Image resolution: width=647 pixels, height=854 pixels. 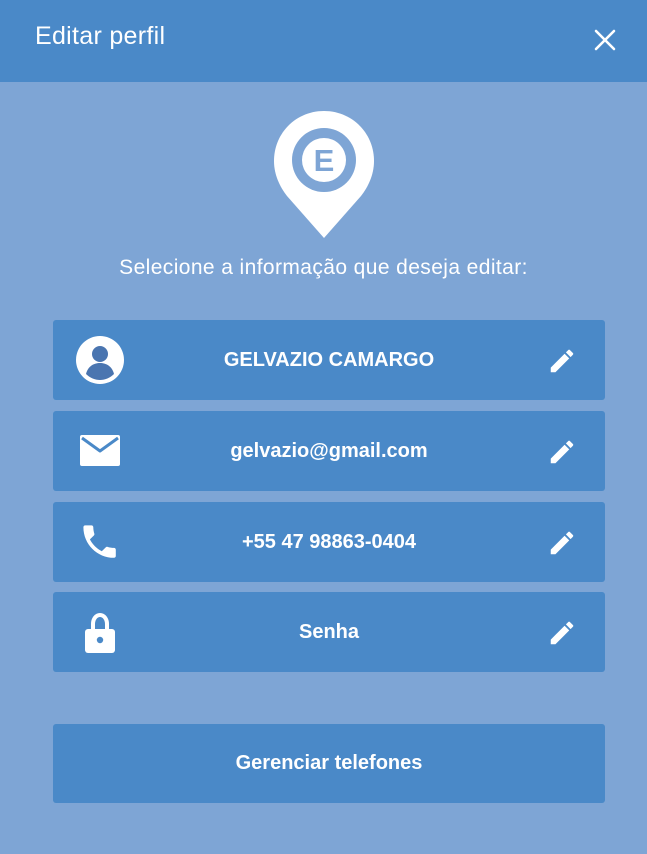 I want to click on password-label: Senha, so click(x=329, y=632).